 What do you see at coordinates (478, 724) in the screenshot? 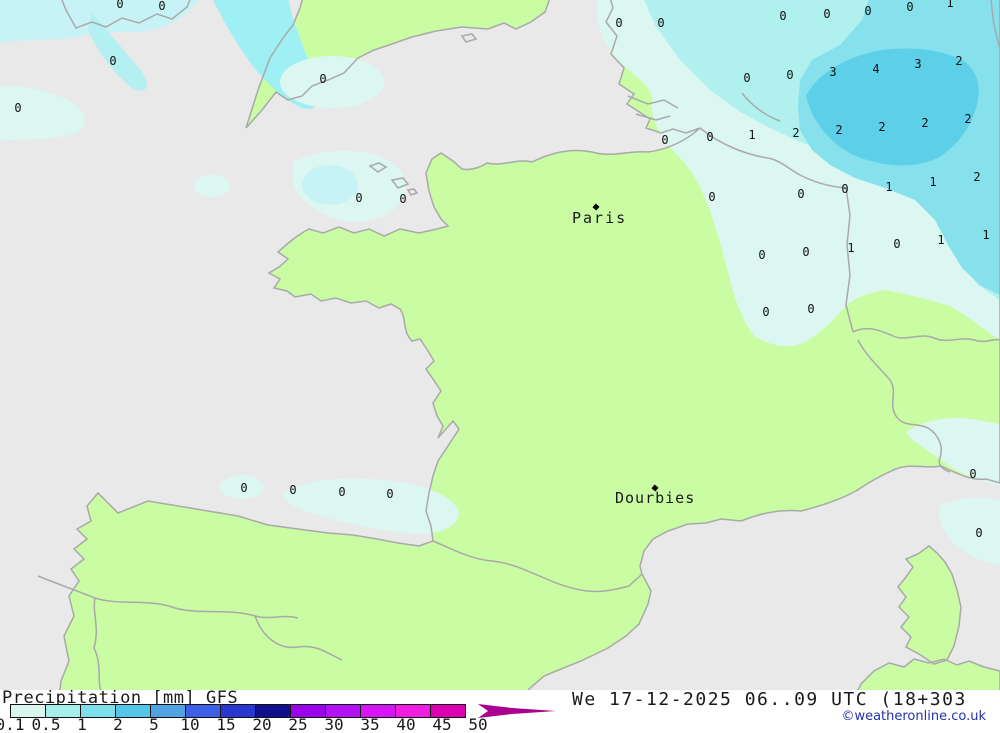
I see `scale-label: 50` at bounding box center [478, 724].